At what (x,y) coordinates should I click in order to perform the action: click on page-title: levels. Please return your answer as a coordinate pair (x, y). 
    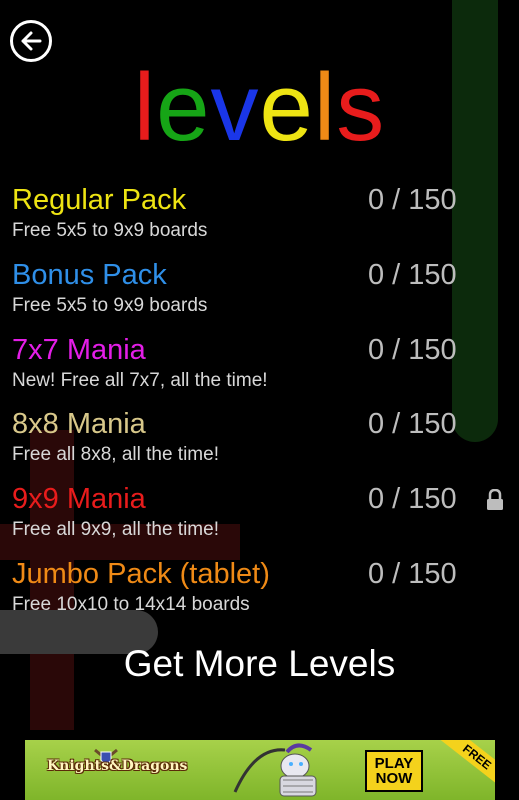
    Looking at the image, I should click on (259, 108).